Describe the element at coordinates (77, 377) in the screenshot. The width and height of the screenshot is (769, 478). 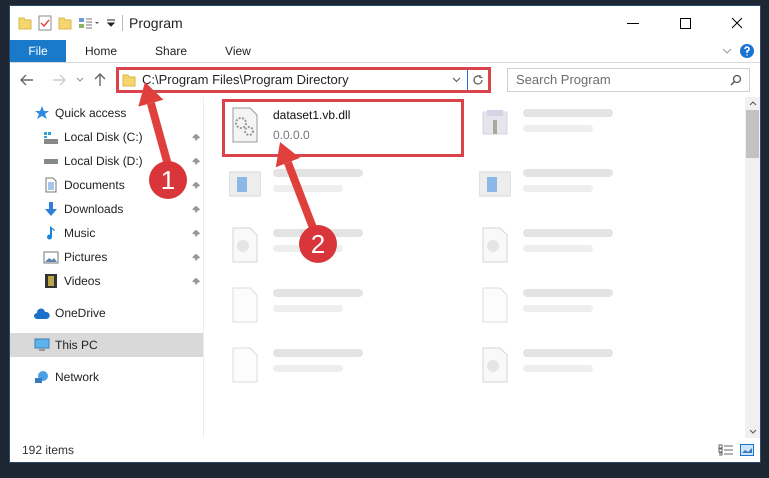
I see `sidebar-item: Network` at that location.